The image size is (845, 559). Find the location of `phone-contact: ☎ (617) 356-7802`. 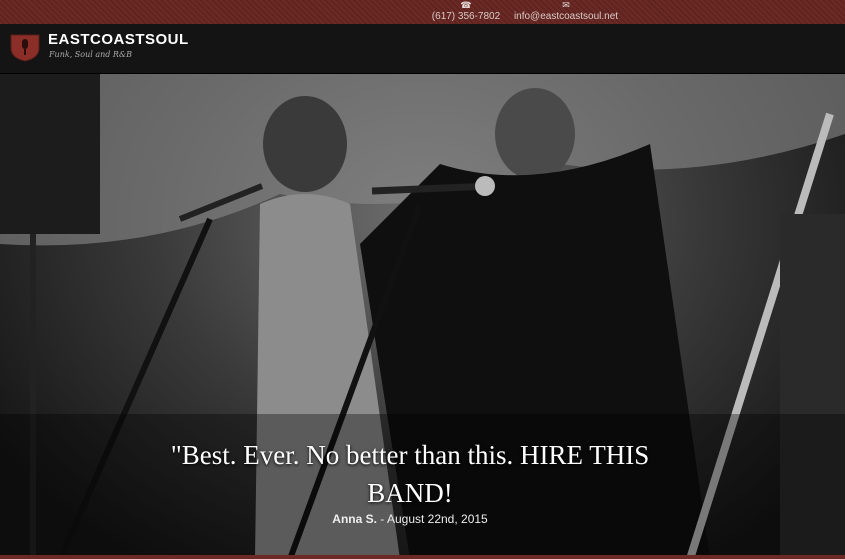

phone-contact: ☎ (617) 356-7802 is located at coordinates (466, 12).